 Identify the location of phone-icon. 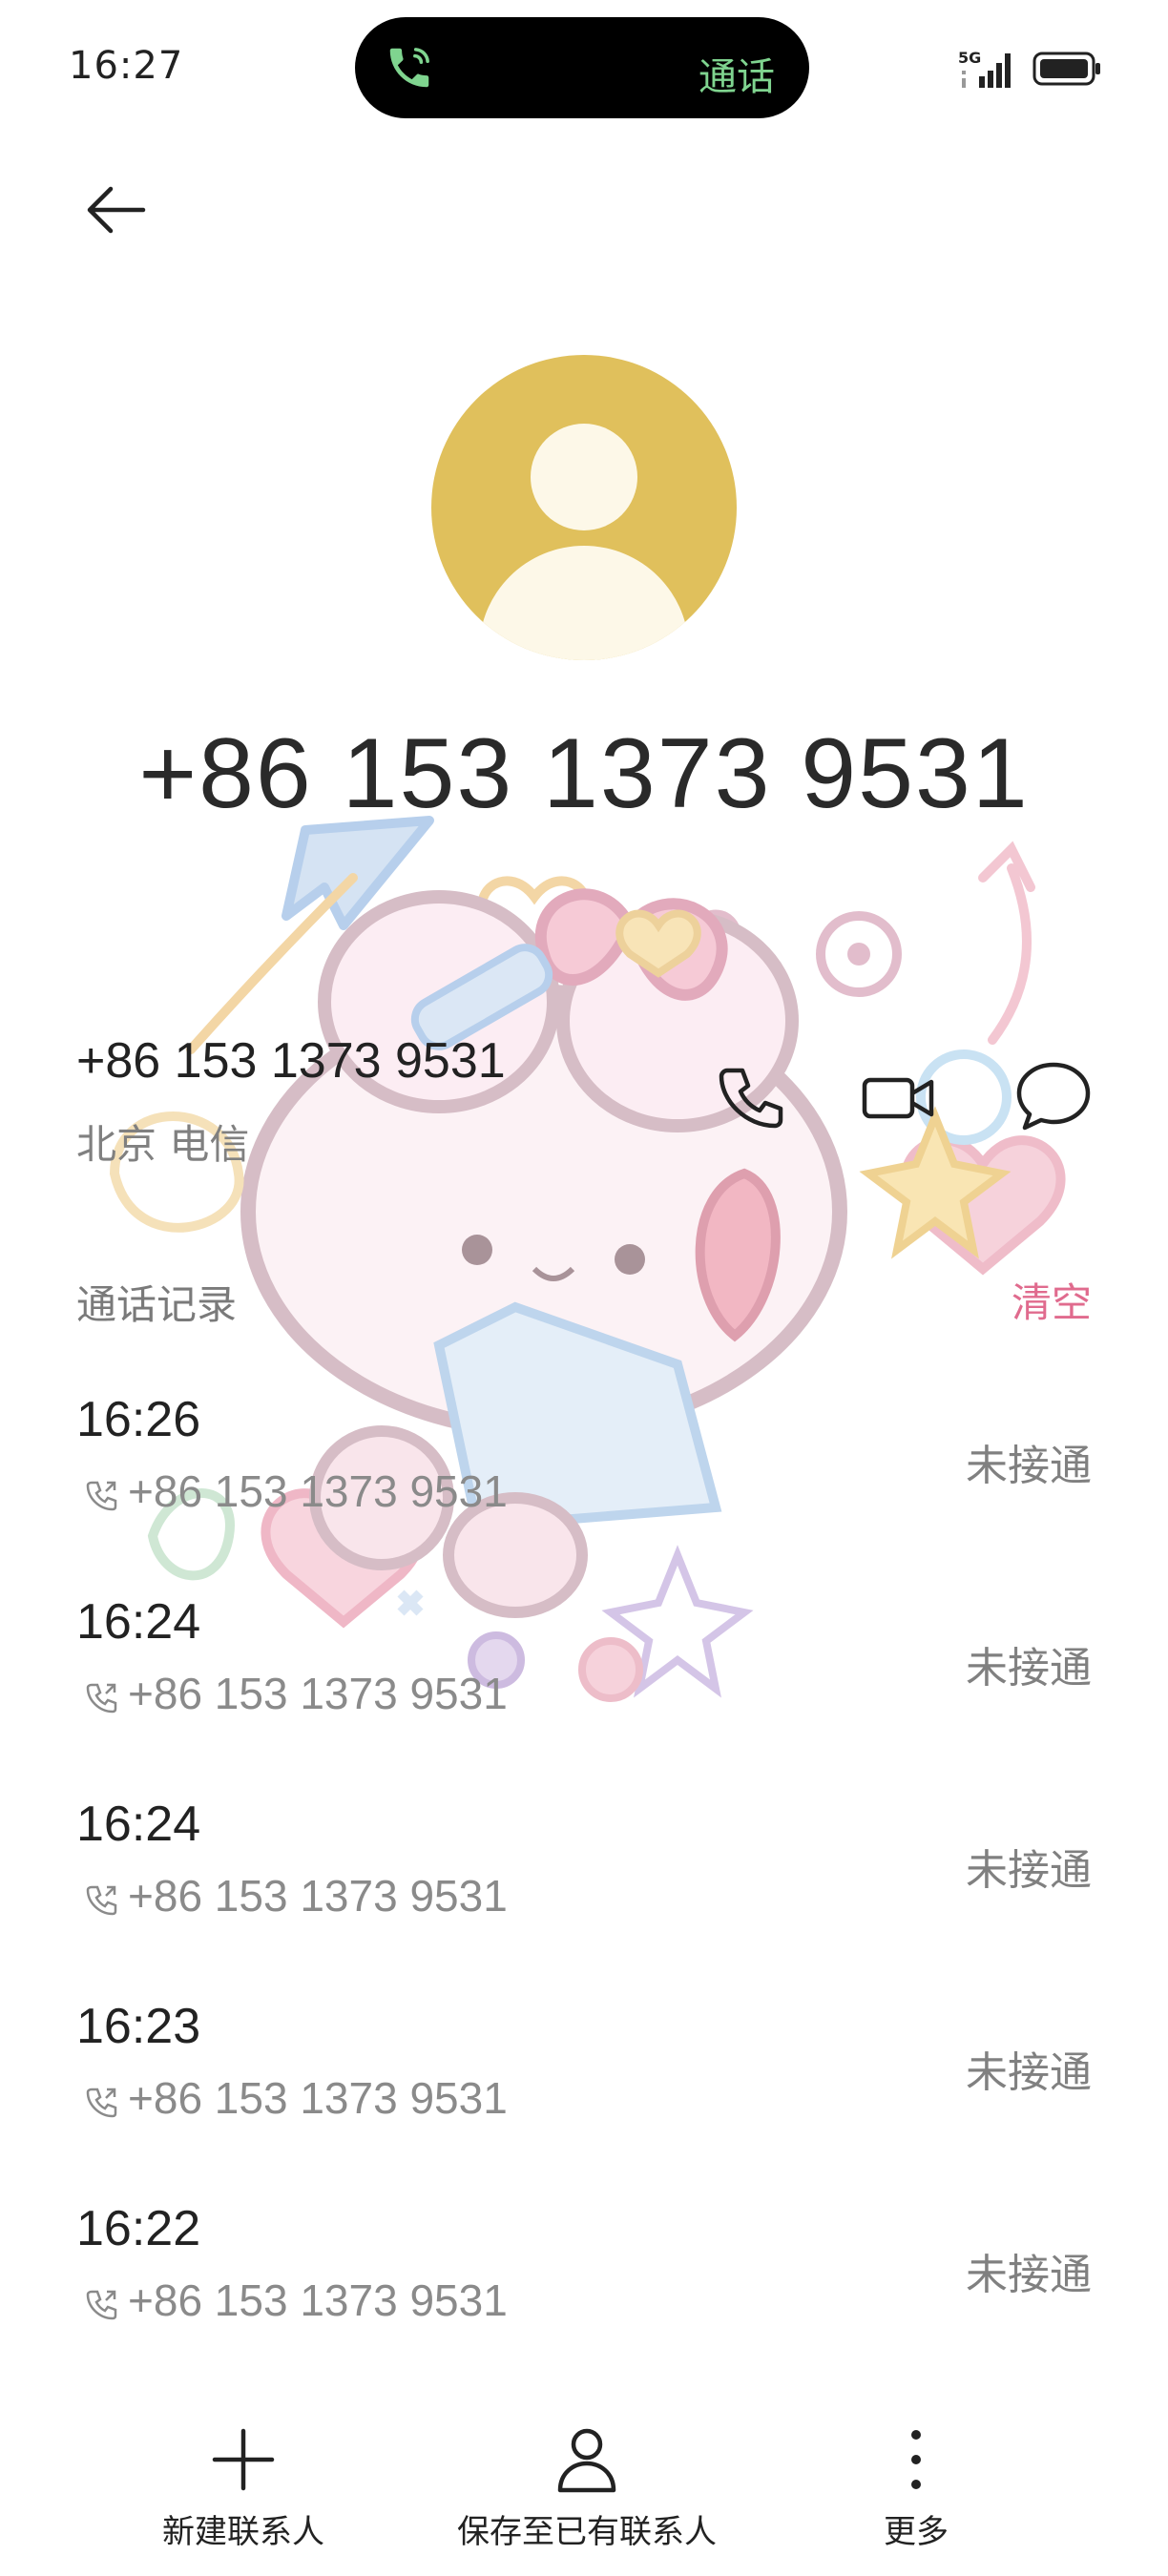
(750, 1097).